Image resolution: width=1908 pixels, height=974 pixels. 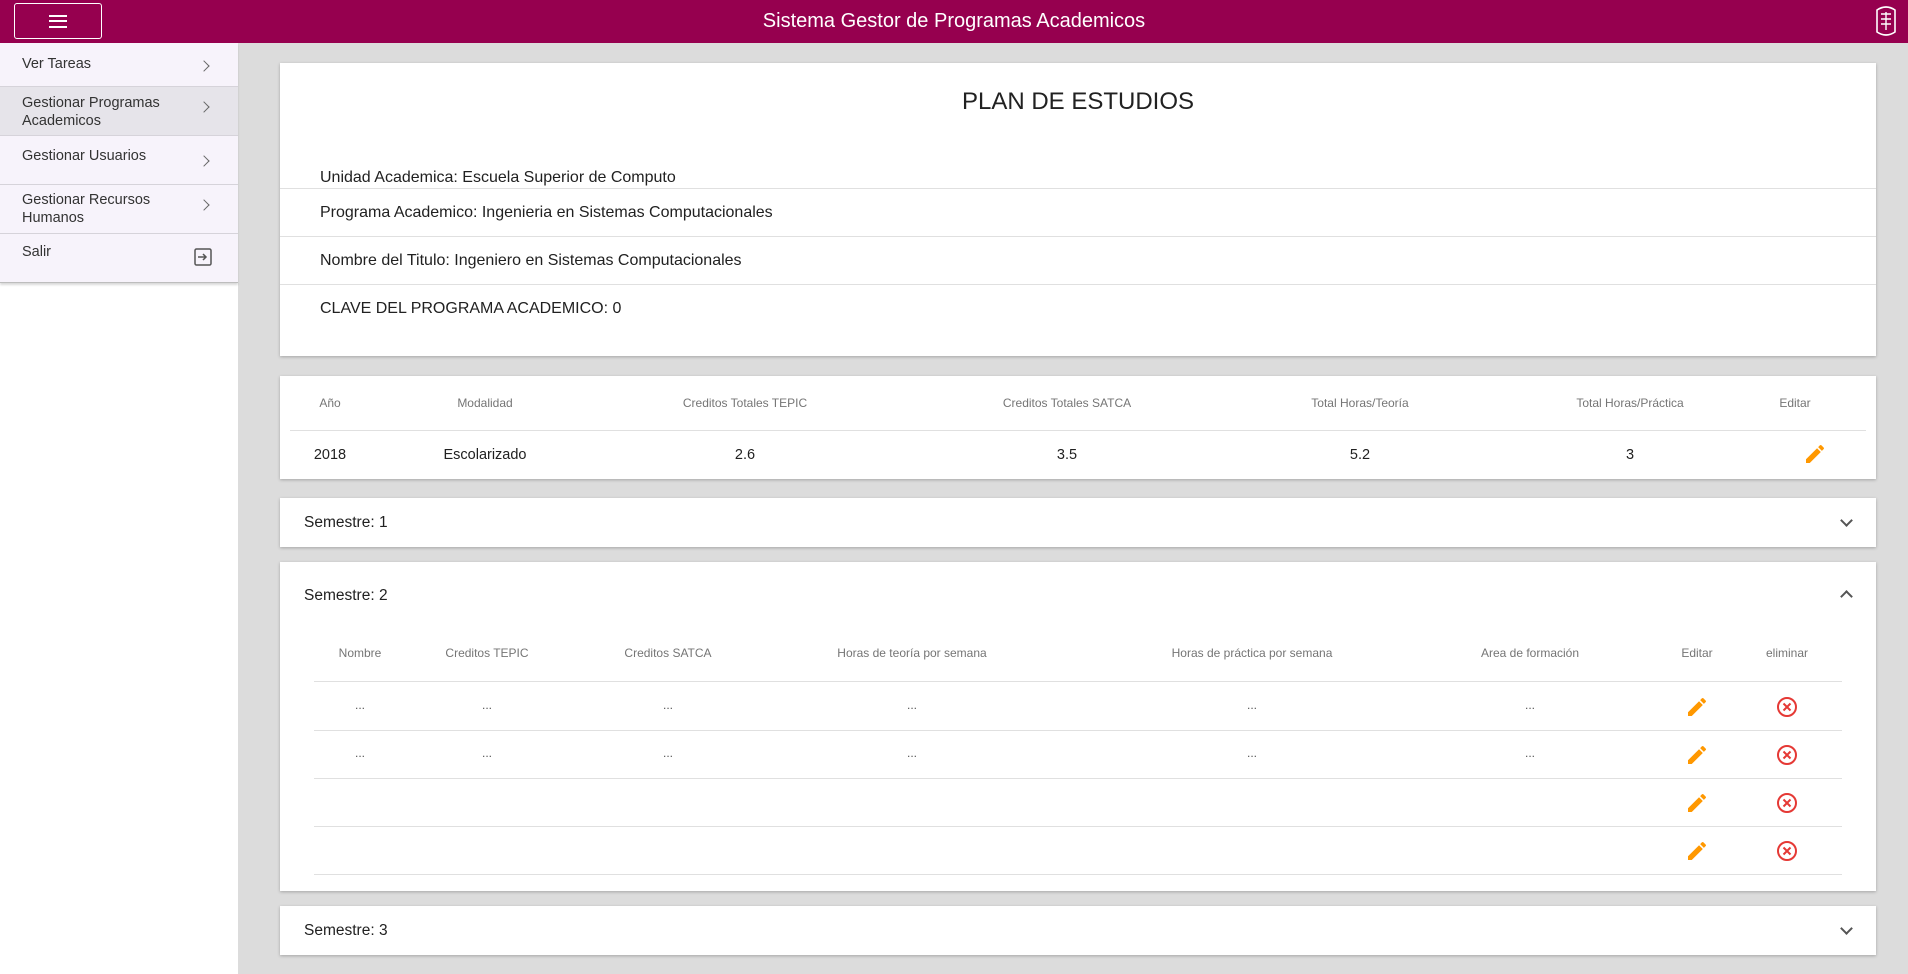 I want to click on column-header: Creditos SATCA, so click(x=668, y=653).